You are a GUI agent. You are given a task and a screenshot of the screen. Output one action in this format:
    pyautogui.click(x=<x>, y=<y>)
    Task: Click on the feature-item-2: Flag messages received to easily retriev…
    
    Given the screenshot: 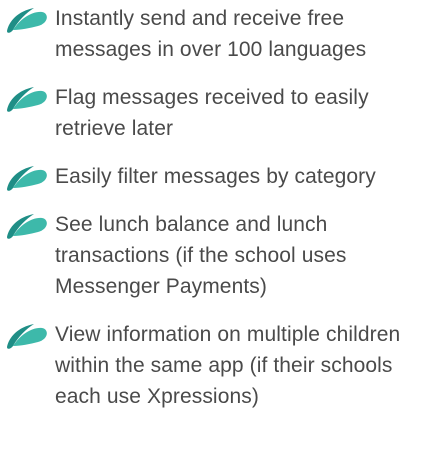 What is the action you would take?
    pyautogui.click(x=217, y=113)
    